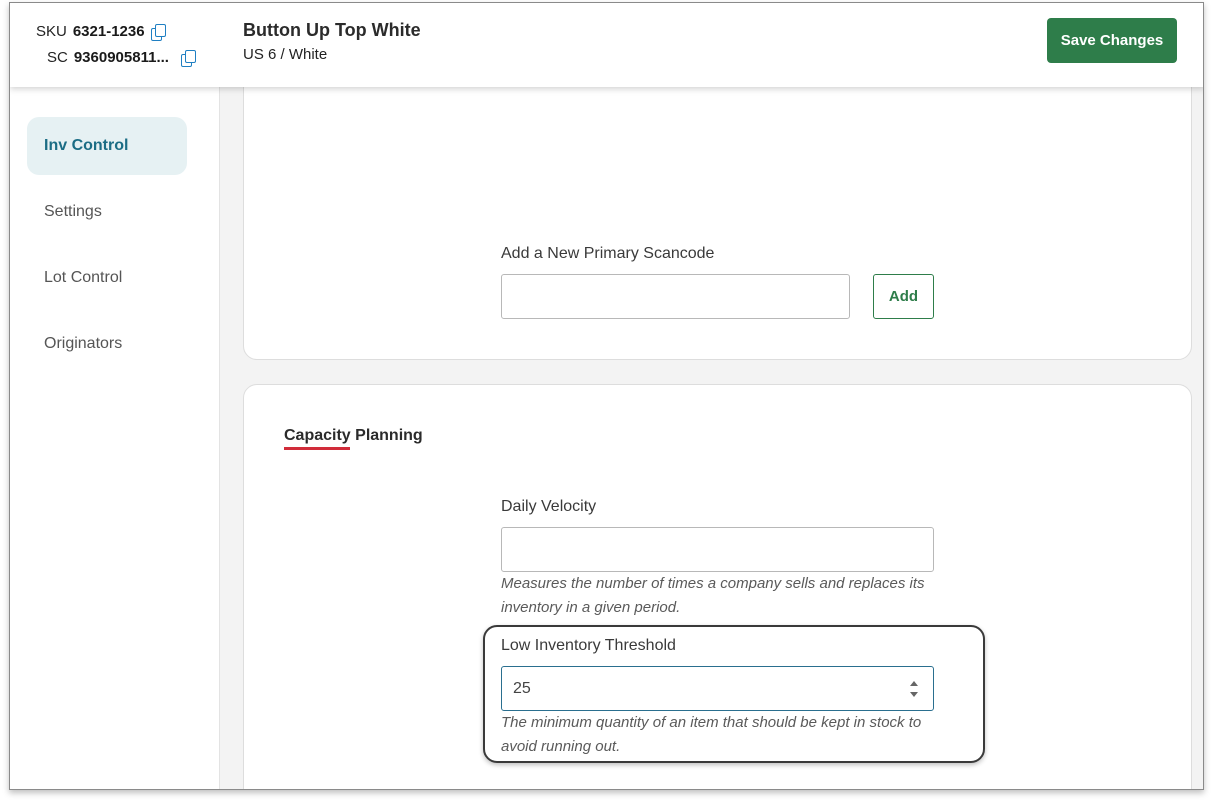 The height and width of the screenshot is (808, 1213). What do you see at coordinates (675, 296) in the screenshot?
I see `new-scancode-input` at bounding box center [675, 296].